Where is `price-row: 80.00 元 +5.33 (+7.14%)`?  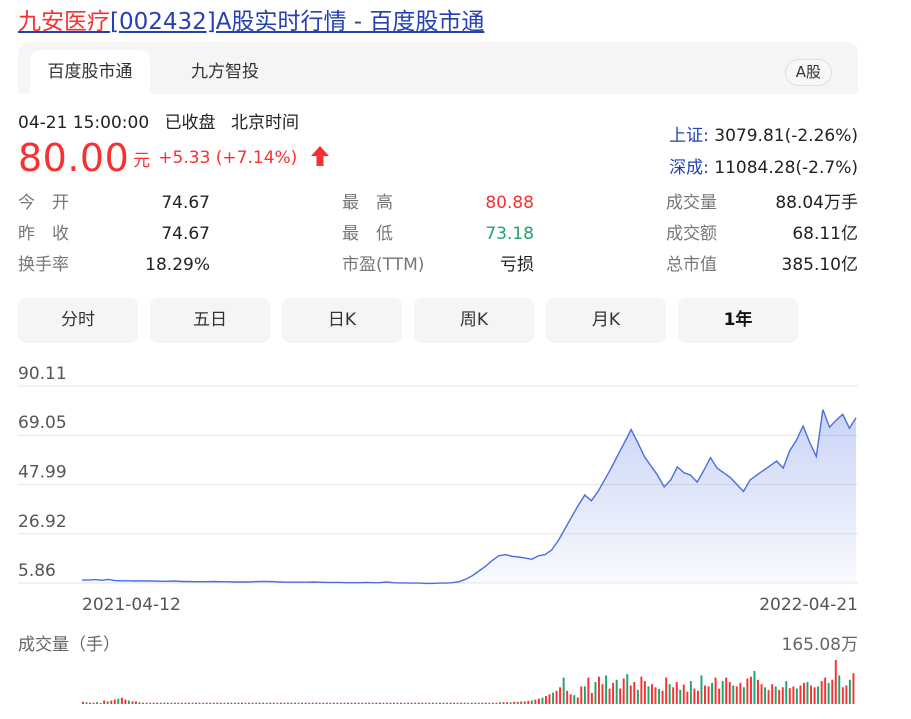 price-row: 80.00 元 +5.33 (+7.14%) is located at coordinates (174, 158).